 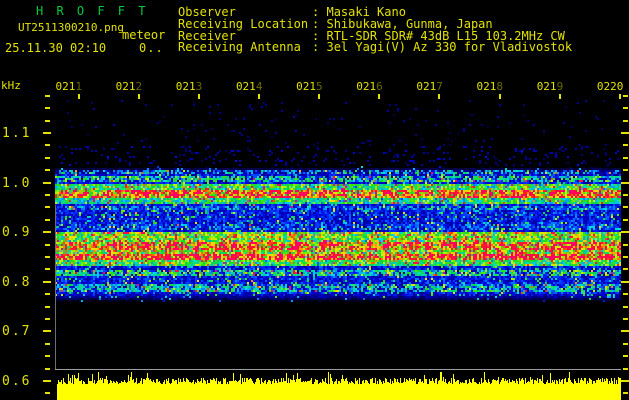 What do you see at coordinates (259, 86) in the screenshot?
I see `time-tick-label-last-digit: 4` at bounding box center [259, 86].